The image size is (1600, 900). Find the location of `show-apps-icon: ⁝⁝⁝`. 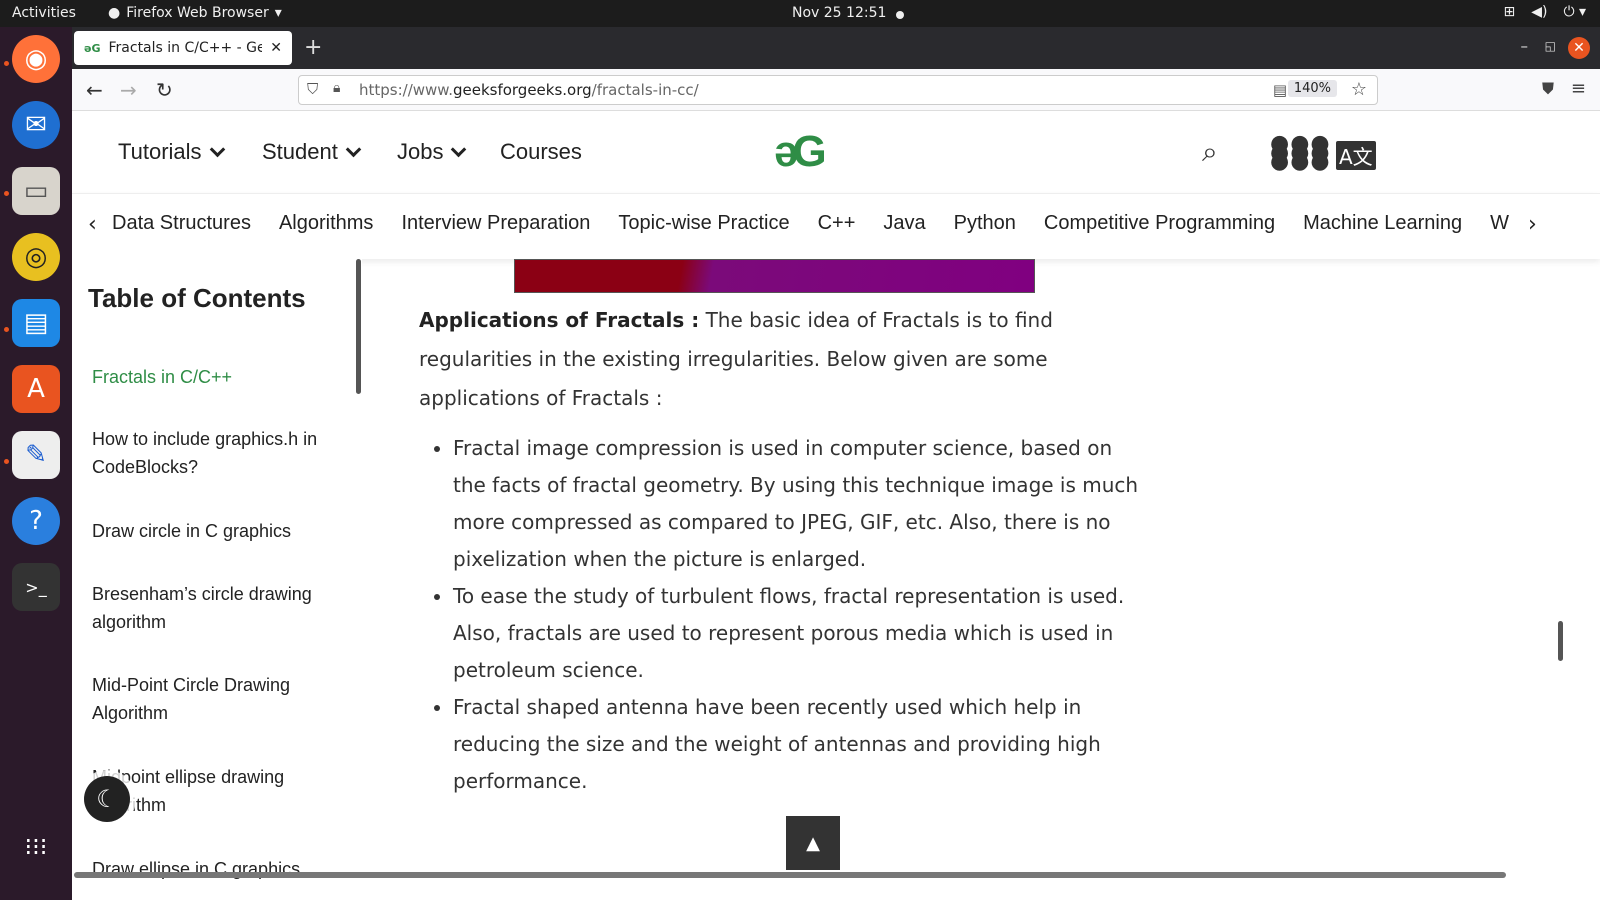

show-apps-icon: ⁝⁝⁝ is located at coordinates (36, 847).